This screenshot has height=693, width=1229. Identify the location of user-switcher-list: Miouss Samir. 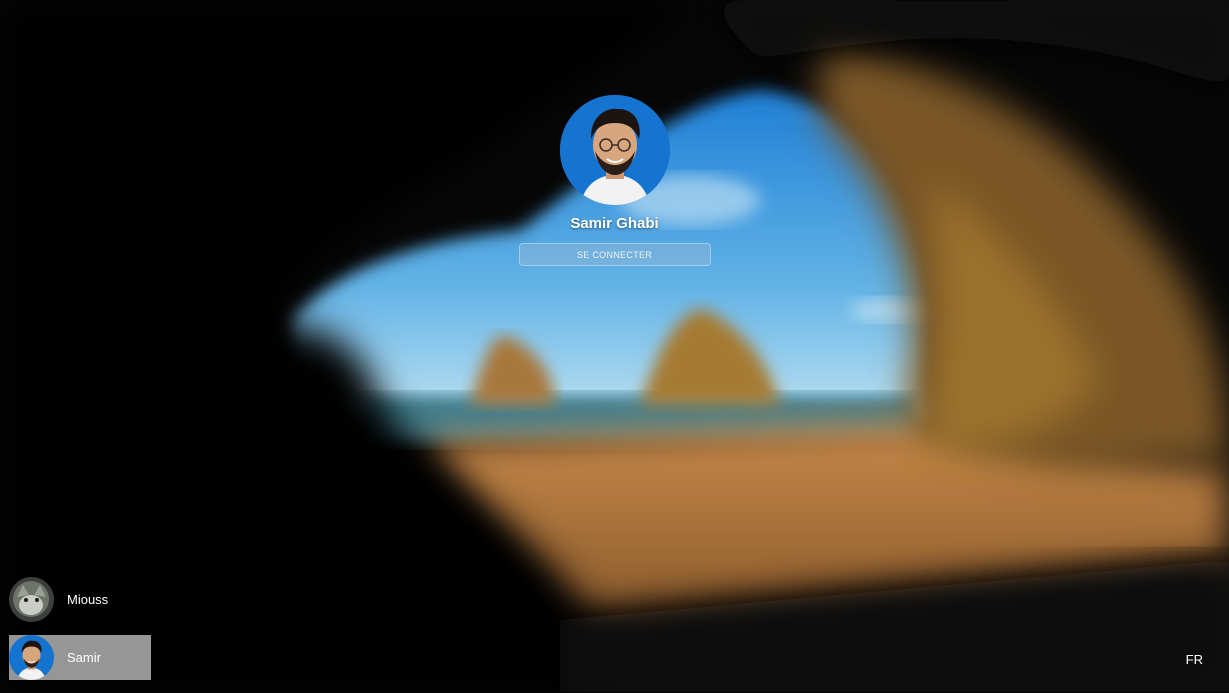
(80, 635).